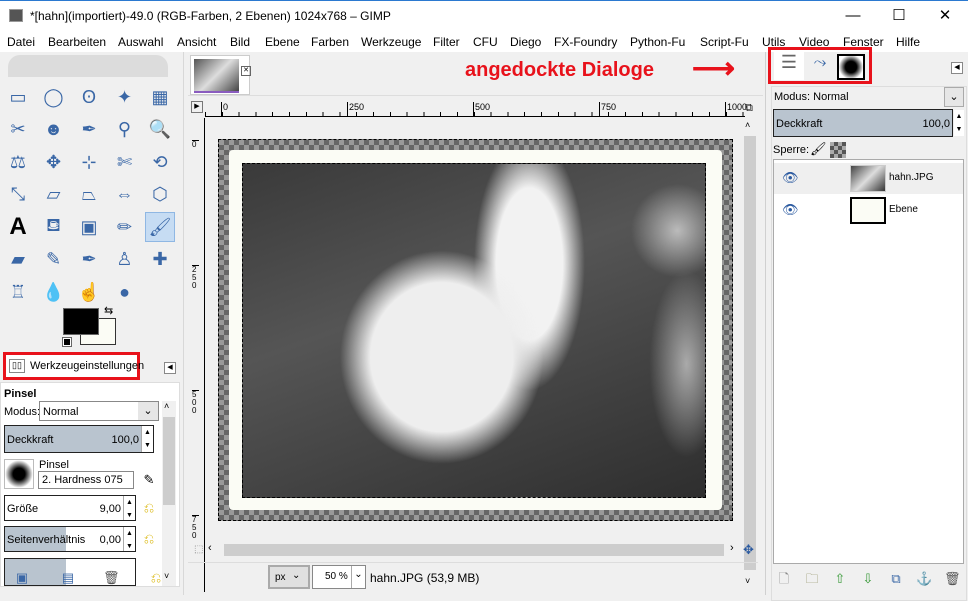 The width and height of the screenshot is (968, 601). What do you see at coordinates (99, 411) in the screenshot?
I see `mode-select: Normal ⌄` at bounding box center [99, 411].